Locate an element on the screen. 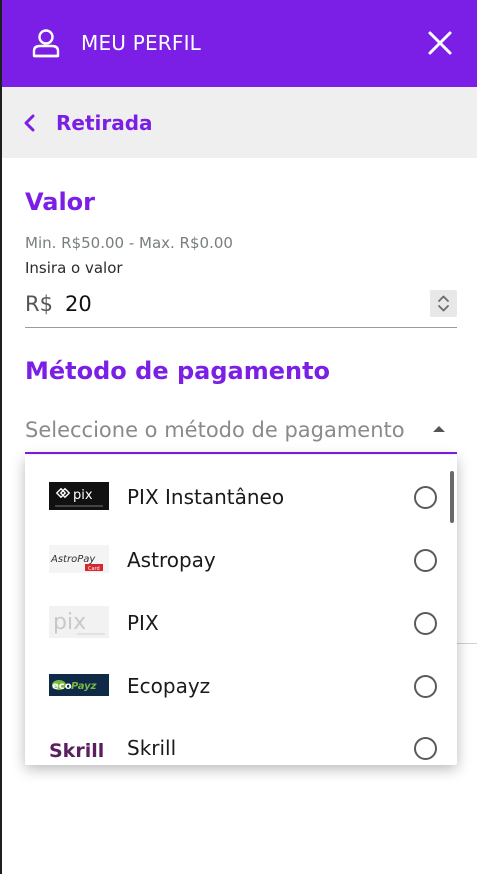  payment-option-pix-instantaneo: pix PIX Instantâneo is located at coordinates (241, 497).